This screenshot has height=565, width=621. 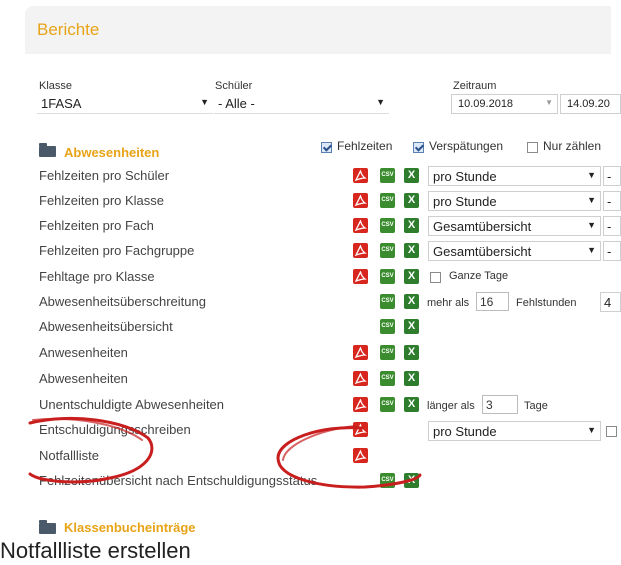 What do you see at coordinates (326, 147) in the screenshot?
I see `fehlzeiten-checkbox` at bounding box center [326, 147].